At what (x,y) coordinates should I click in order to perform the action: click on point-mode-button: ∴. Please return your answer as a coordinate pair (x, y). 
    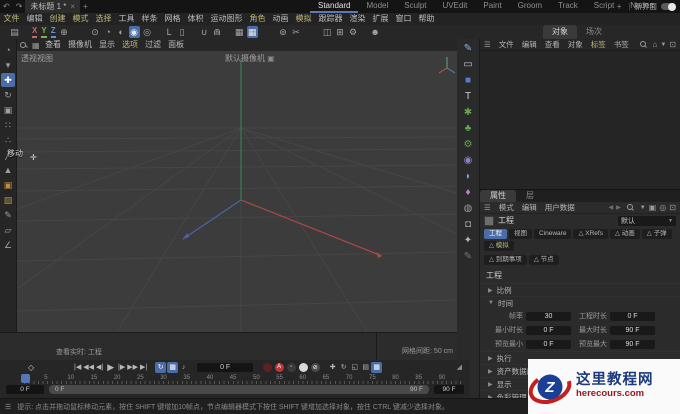
    Looking at the image, I should click on (8, 140).